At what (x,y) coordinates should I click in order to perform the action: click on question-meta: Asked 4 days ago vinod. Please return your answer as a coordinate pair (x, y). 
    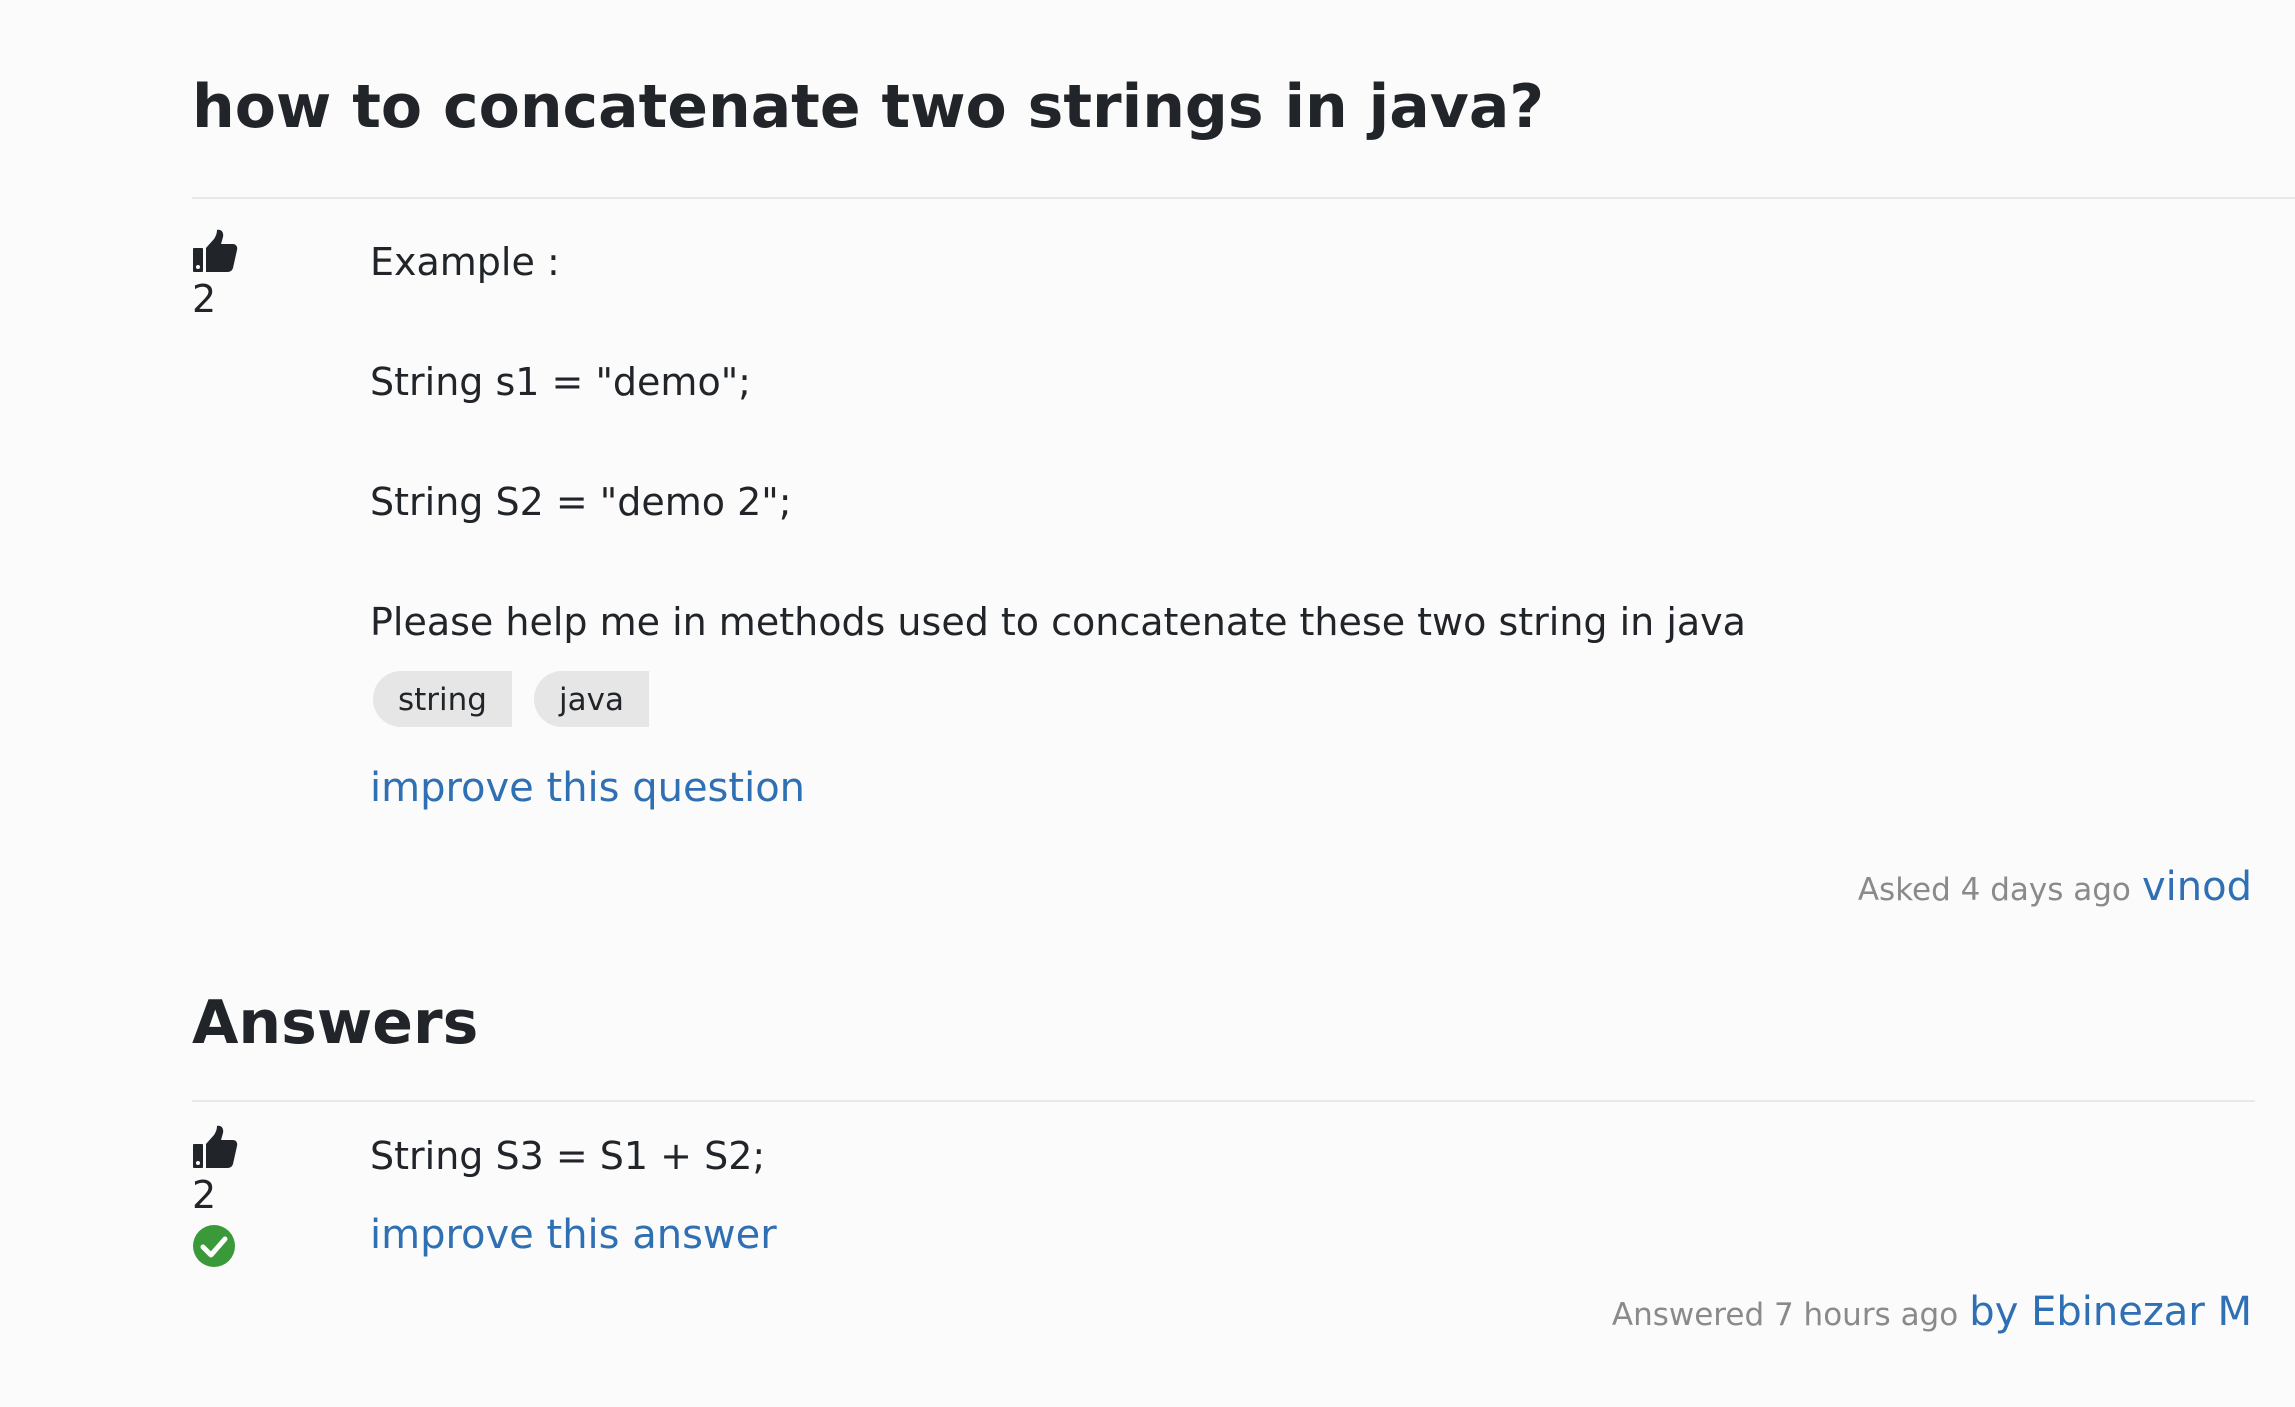
    Looking at the image, I should click on (2055, 887).